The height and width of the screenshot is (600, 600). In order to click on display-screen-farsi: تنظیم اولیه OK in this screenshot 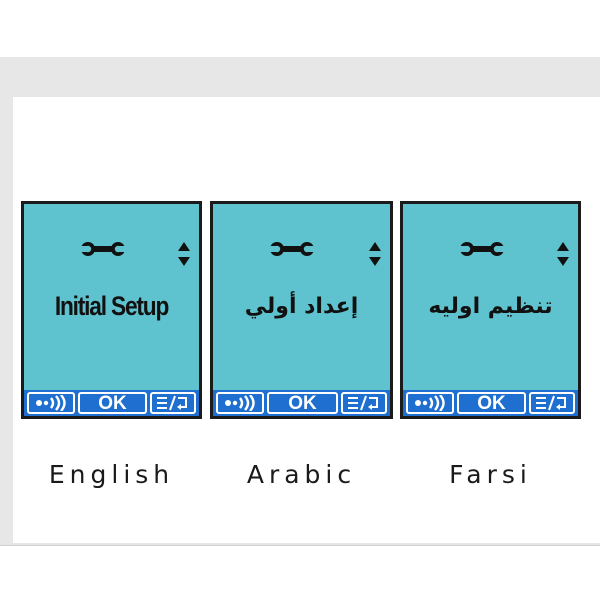, I will do `click(490, 310)`.